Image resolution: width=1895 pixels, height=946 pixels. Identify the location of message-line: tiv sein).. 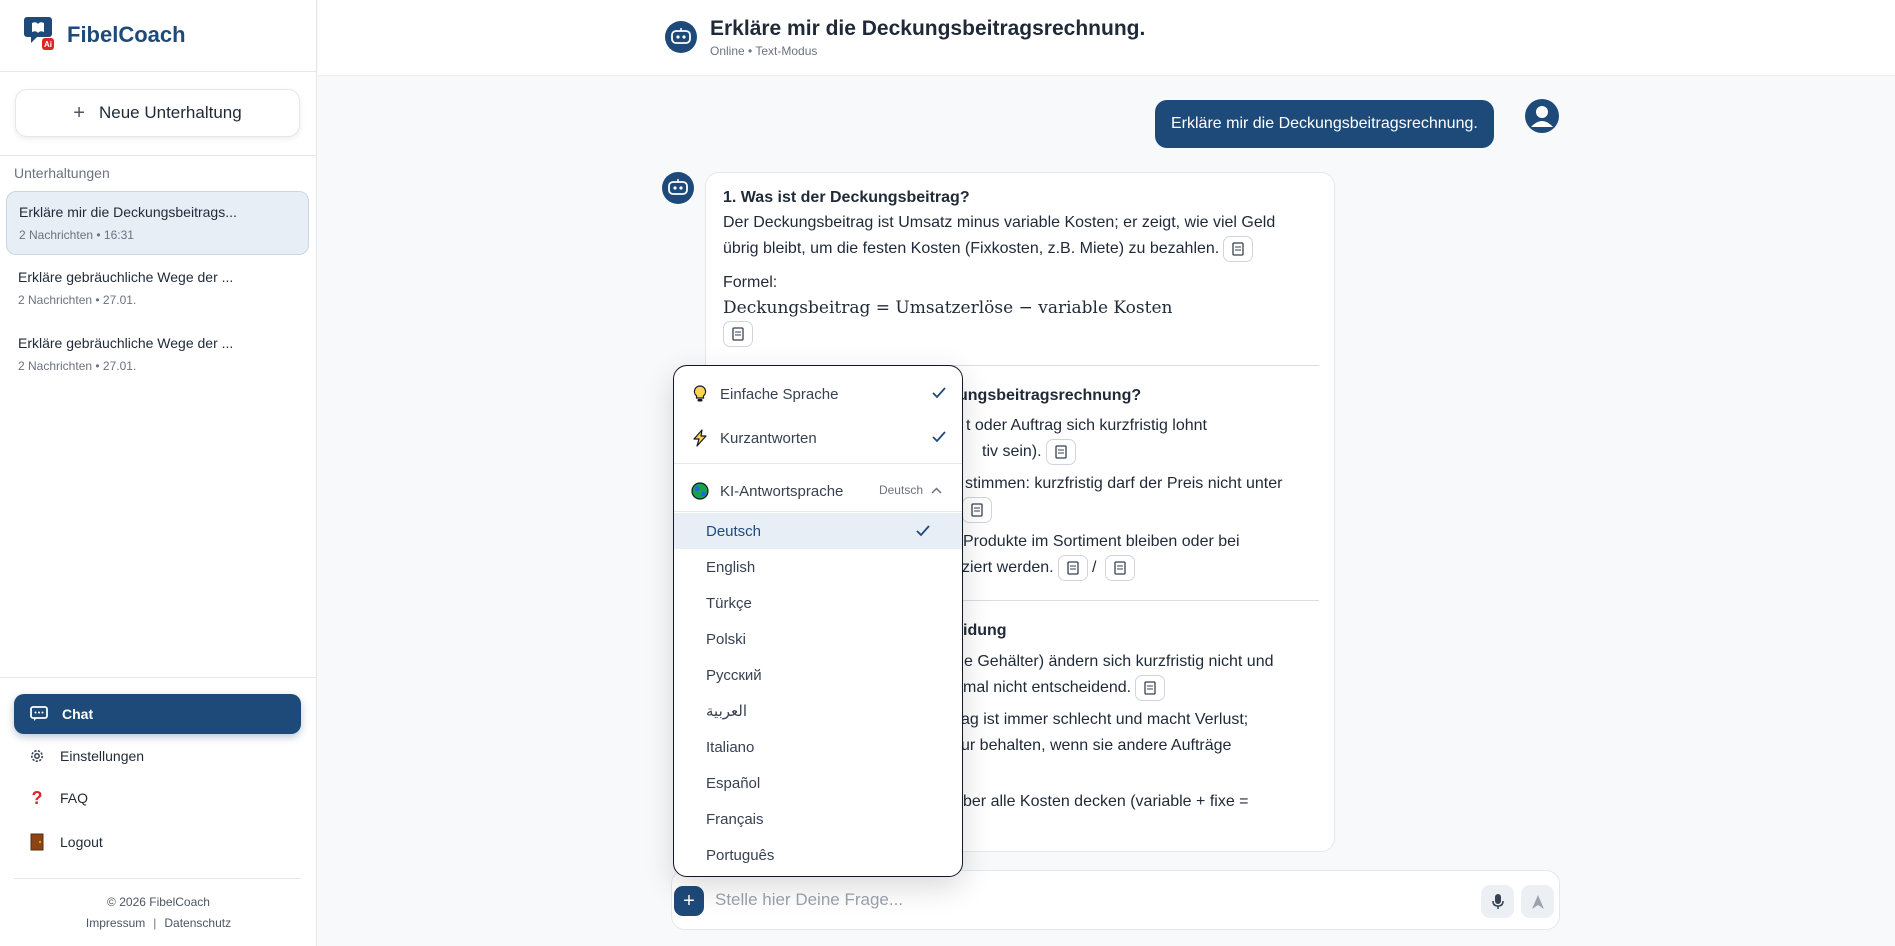
(1029, 452).